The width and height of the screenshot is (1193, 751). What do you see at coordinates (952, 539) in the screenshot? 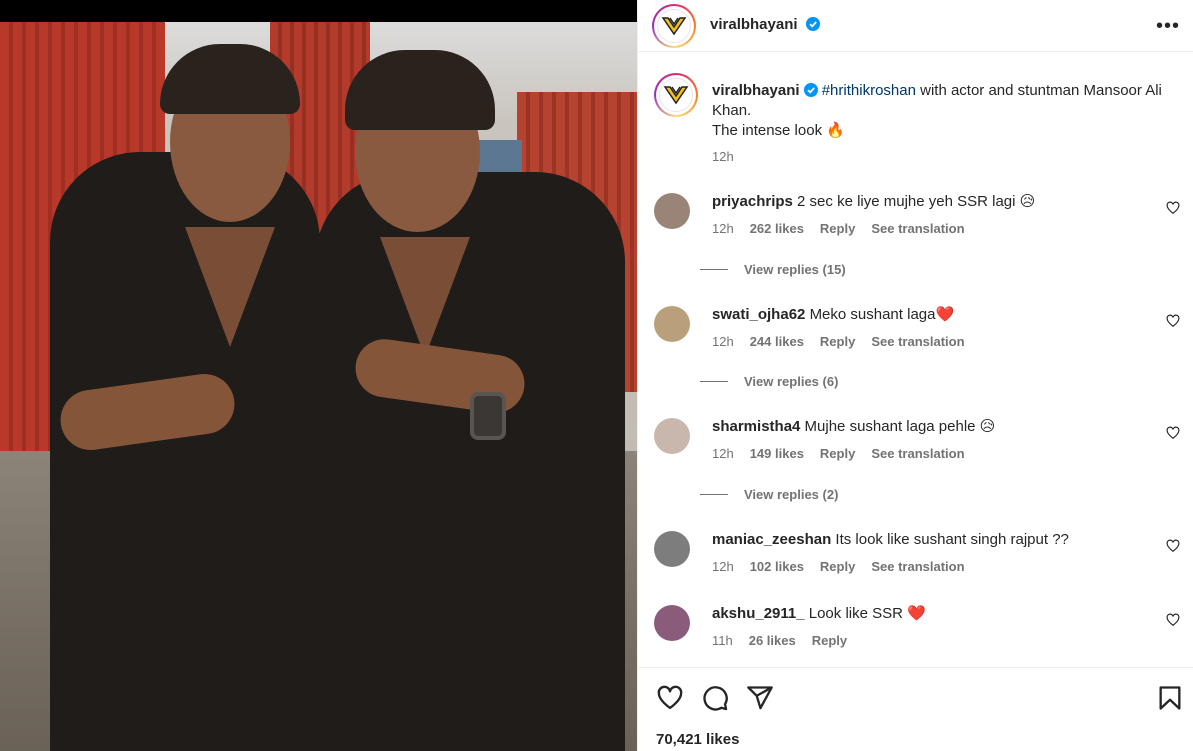
I see `comment-text: Its look like sushant singh rajput ??` at bounding box center [952, 539].